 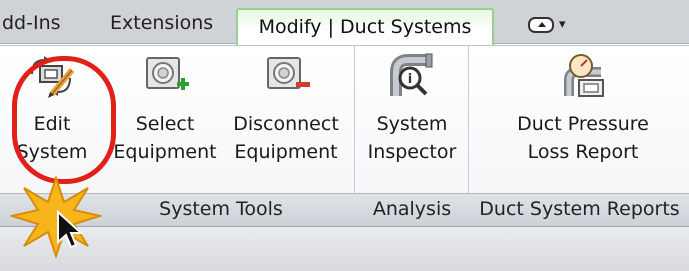 What do you see at coordinates (579, 209) in the screenshot?
I see `panel-title-duct-system-reports: Duct System Reports` at bounding box center [579, 209].